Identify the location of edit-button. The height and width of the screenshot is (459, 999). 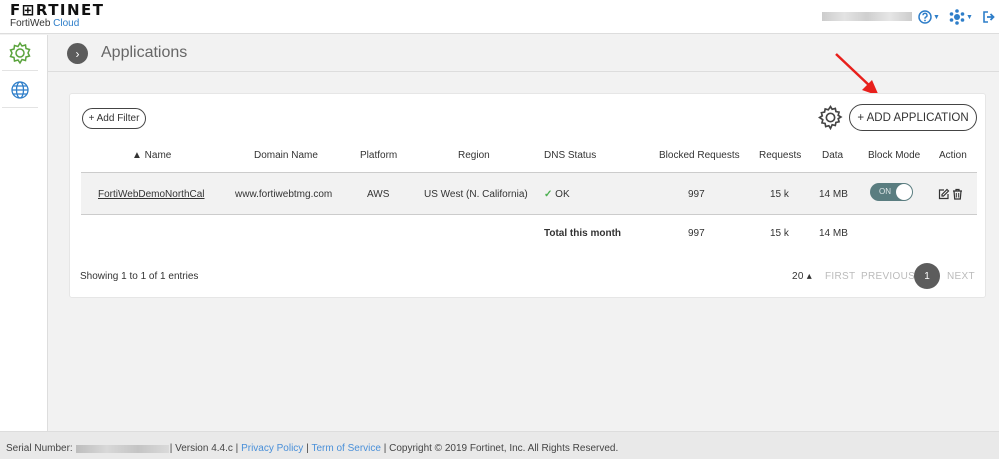
(944, 195).